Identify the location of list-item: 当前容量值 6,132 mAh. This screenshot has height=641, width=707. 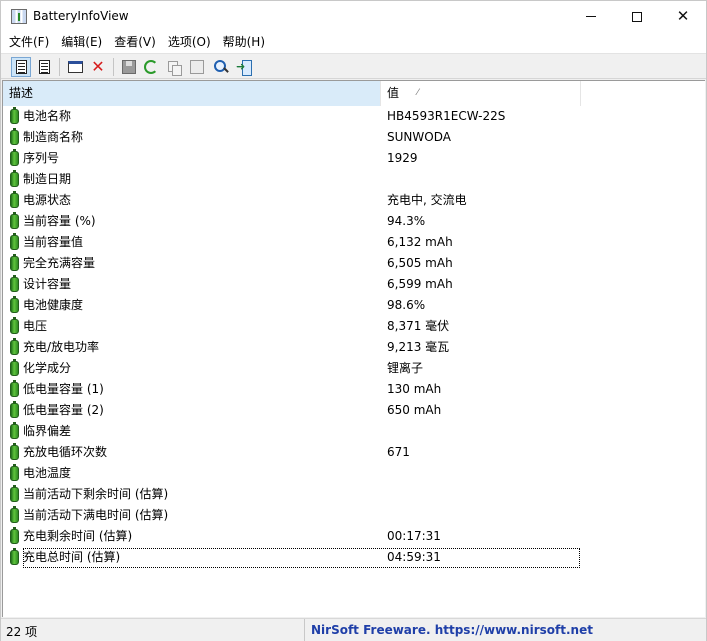
(354, 242).